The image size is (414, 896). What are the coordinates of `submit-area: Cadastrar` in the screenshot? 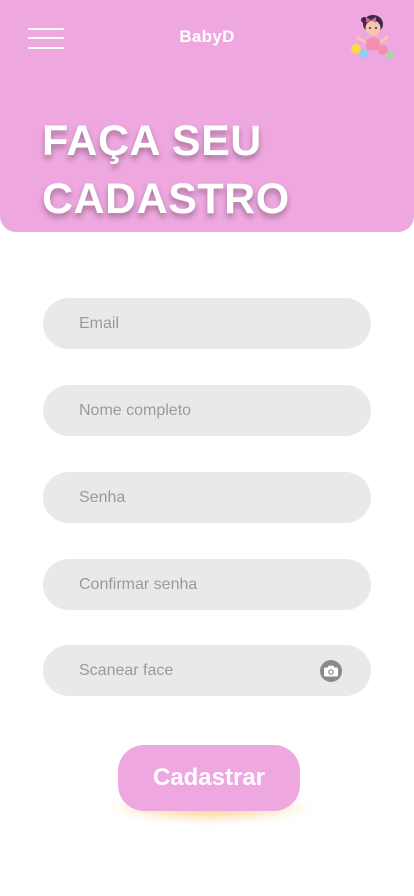 It's located at (210, 784).